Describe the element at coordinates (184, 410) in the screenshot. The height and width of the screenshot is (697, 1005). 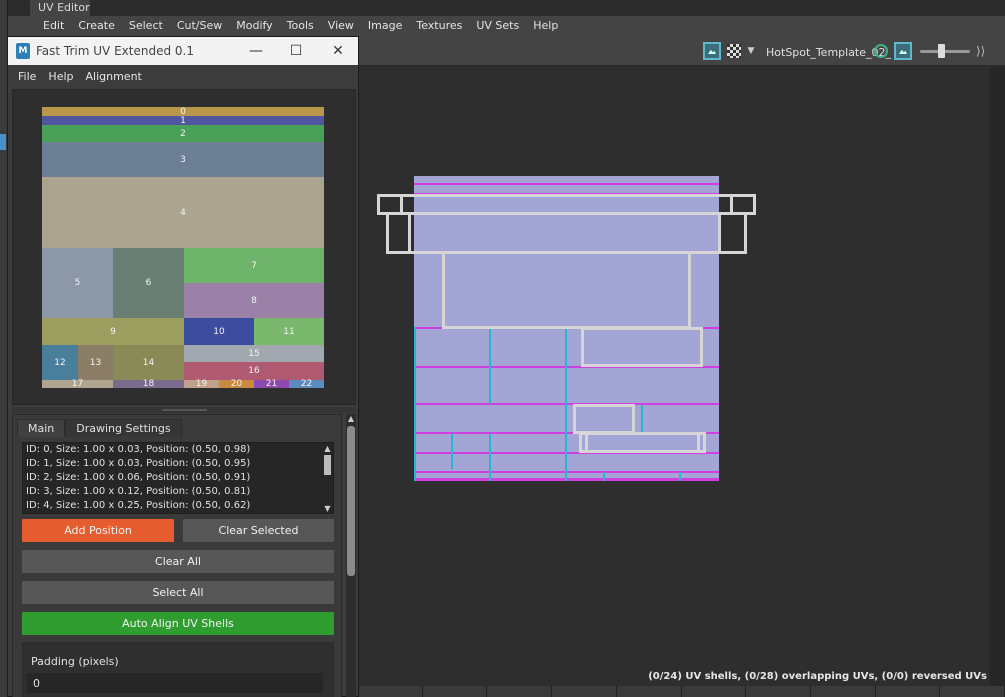
I see `splitter-handle` at that location.